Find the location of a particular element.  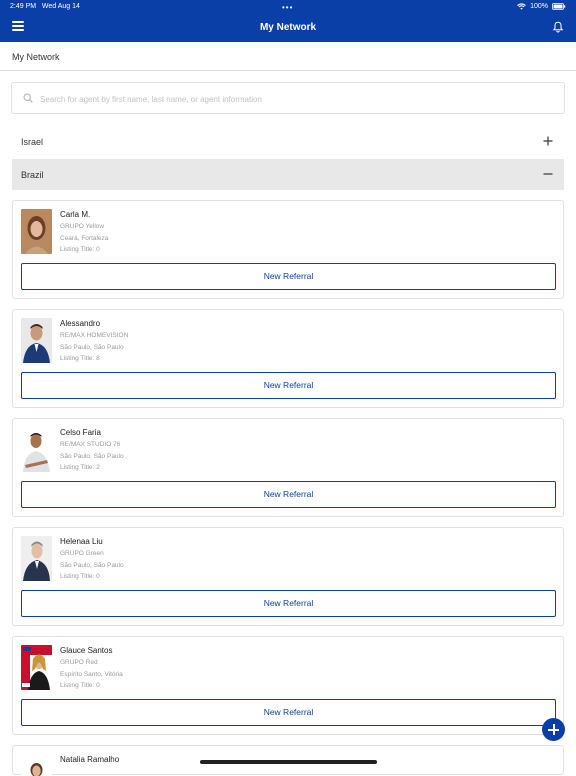

top-nav-bar: 2:49 PM Wed Aug 14 ••• 100% My Network is located at coordinates (288, 21).